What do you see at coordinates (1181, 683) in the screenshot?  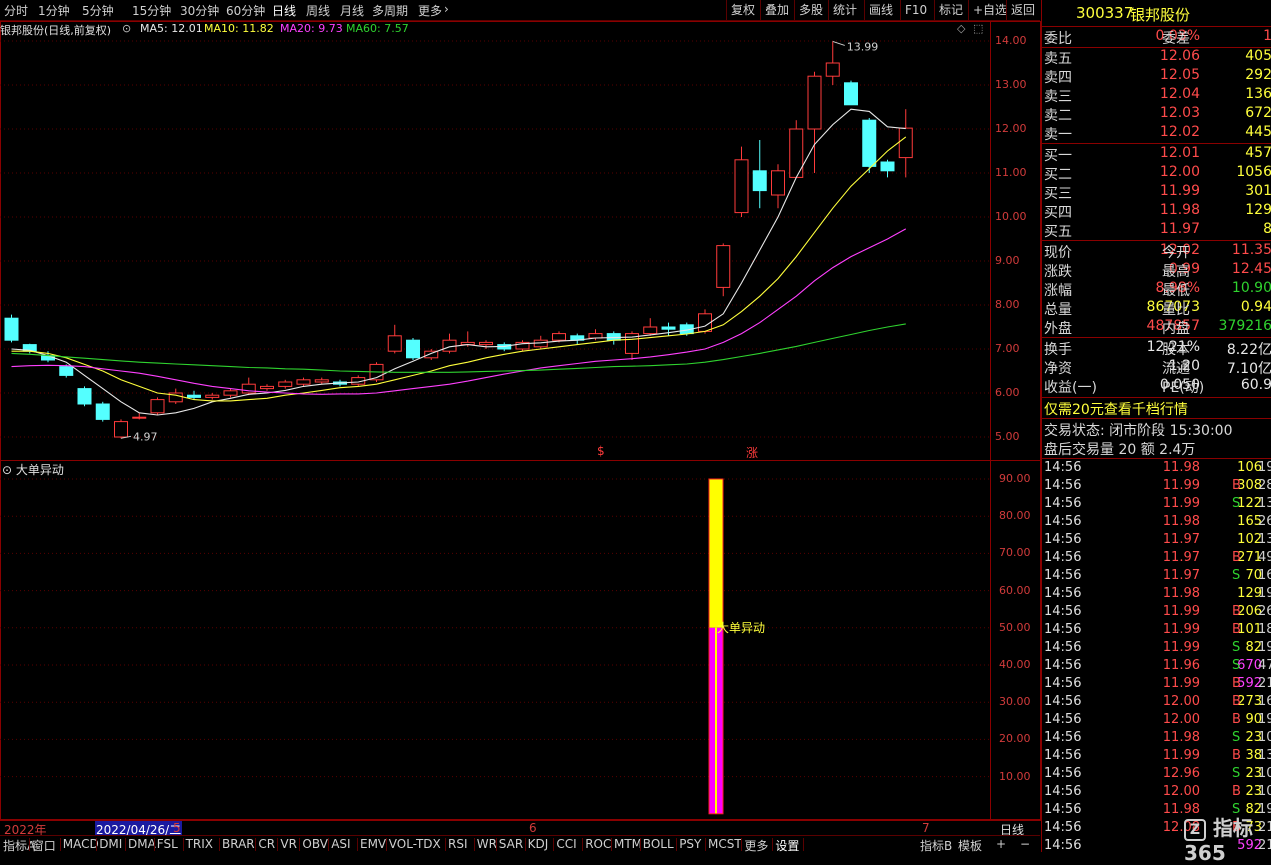 I see `tick-price: 11.99` at bounding box center [1181, 683].